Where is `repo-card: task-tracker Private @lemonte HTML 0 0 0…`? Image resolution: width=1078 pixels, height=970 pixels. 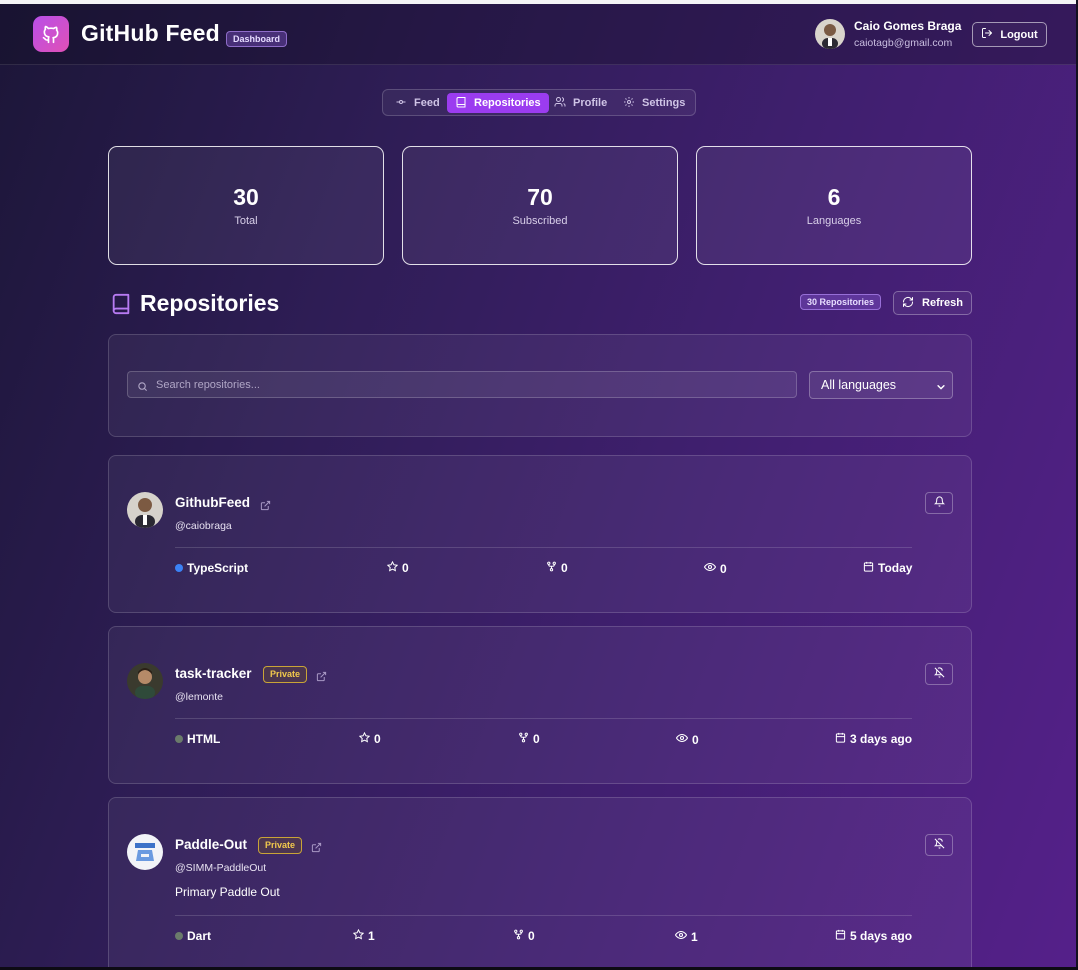 repo-card: task-tracker Private @lemonte HTML 0 0 0… is located at coordinates (540, 705).